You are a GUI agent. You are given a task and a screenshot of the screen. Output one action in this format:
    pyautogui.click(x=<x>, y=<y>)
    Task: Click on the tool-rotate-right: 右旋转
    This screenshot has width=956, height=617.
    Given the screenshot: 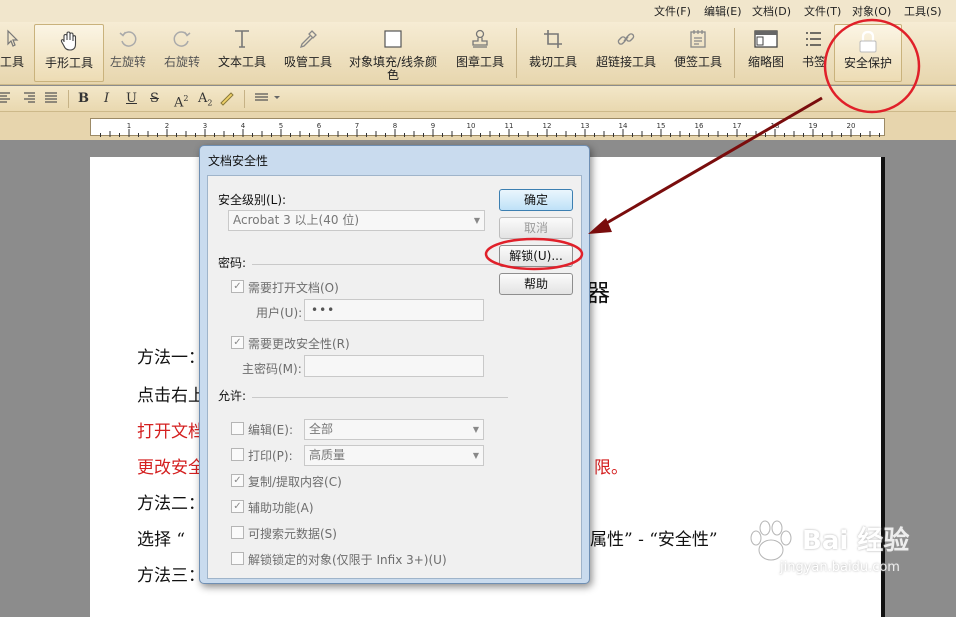 What is the action you would take?
    pyautogui.click(x=182, y=53)
    